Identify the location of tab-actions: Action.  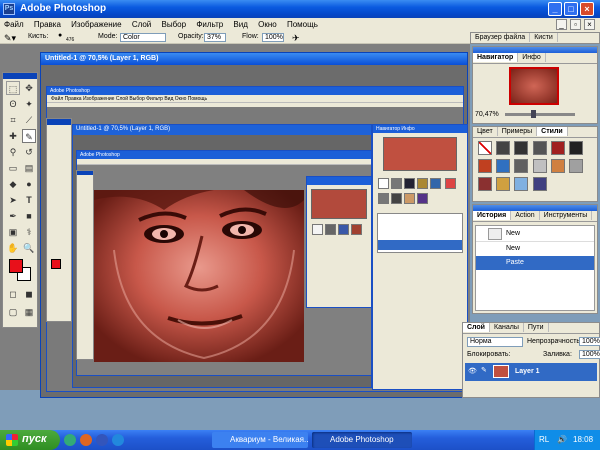
(525, 215).